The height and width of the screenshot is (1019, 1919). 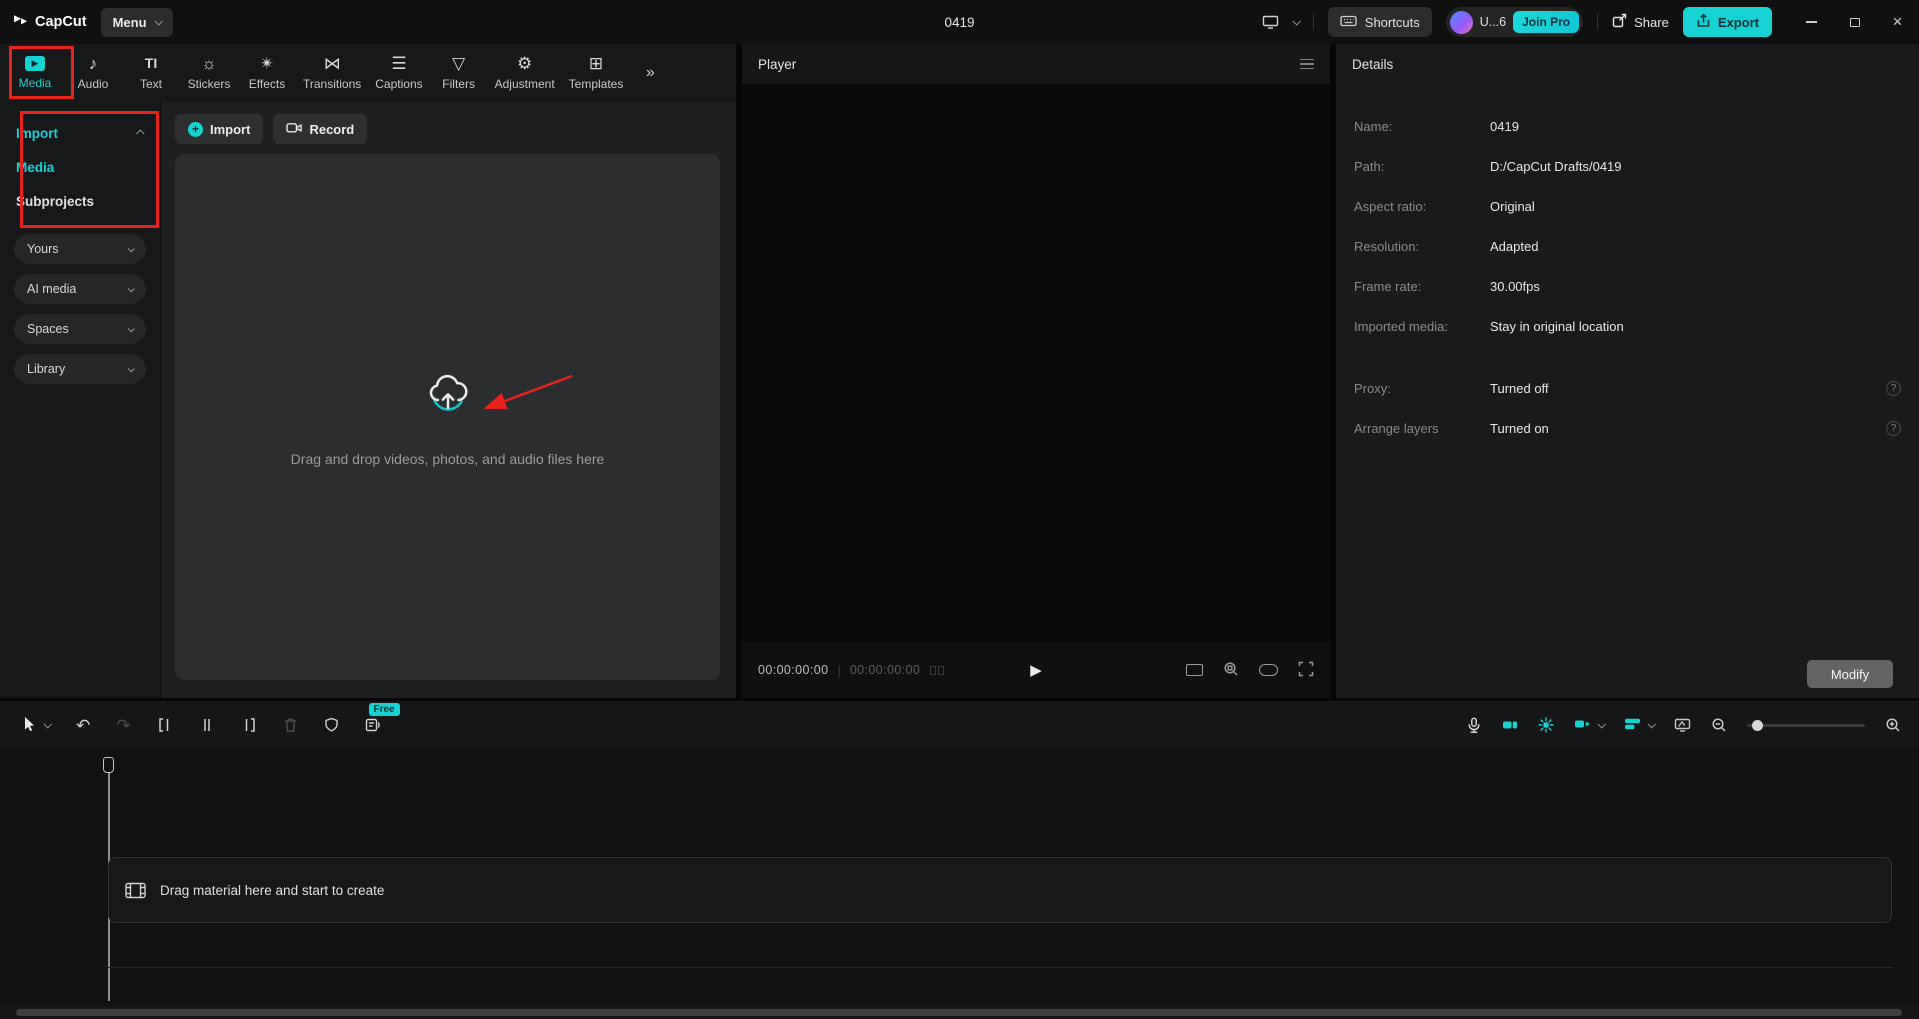 I want to click on fullscreen-icon, so click(x=1306, y=670).